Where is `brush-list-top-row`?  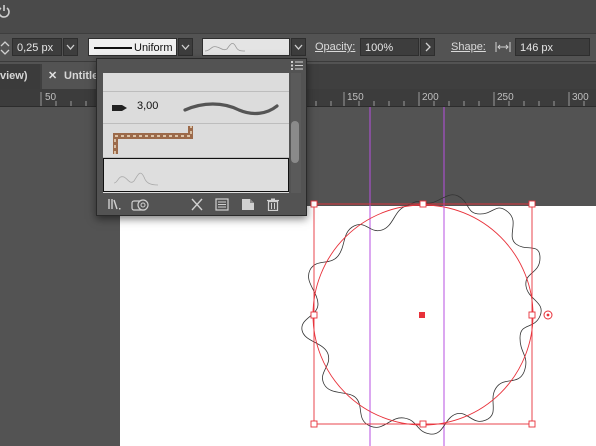
brush-list-top-row is located at coordinates (196, 82).